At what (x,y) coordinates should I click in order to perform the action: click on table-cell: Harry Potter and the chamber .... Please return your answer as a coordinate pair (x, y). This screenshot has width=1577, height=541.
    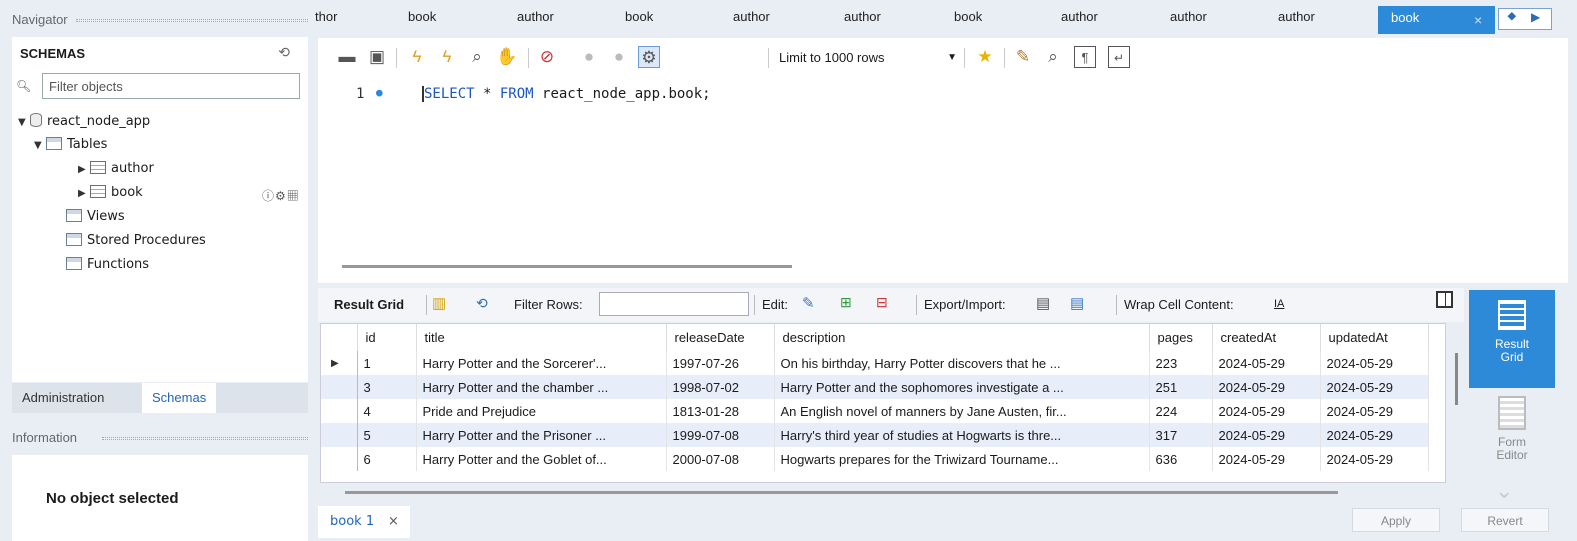
    Looking at the image, I should click on (541, 387).